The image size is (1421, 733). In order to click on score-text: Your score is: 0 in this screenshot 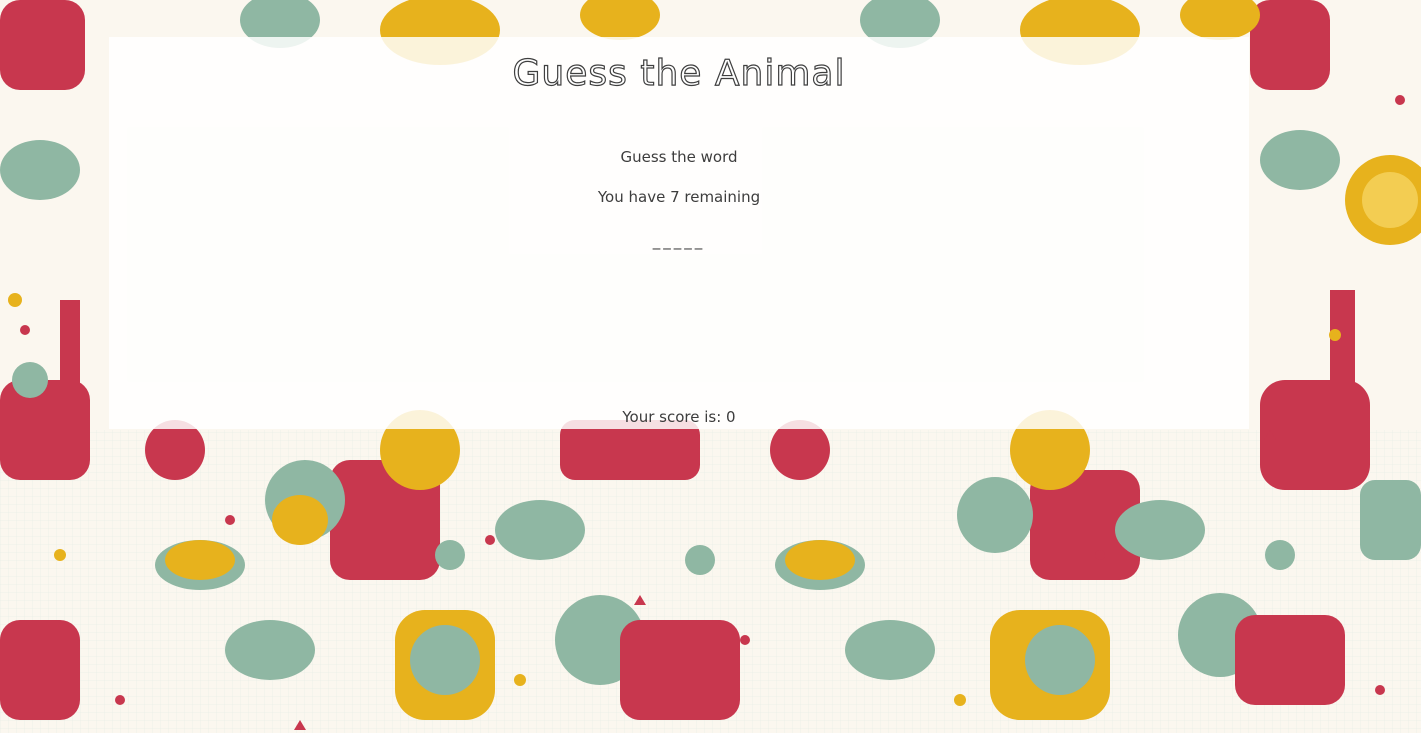, I will do `click(679, 417)`.